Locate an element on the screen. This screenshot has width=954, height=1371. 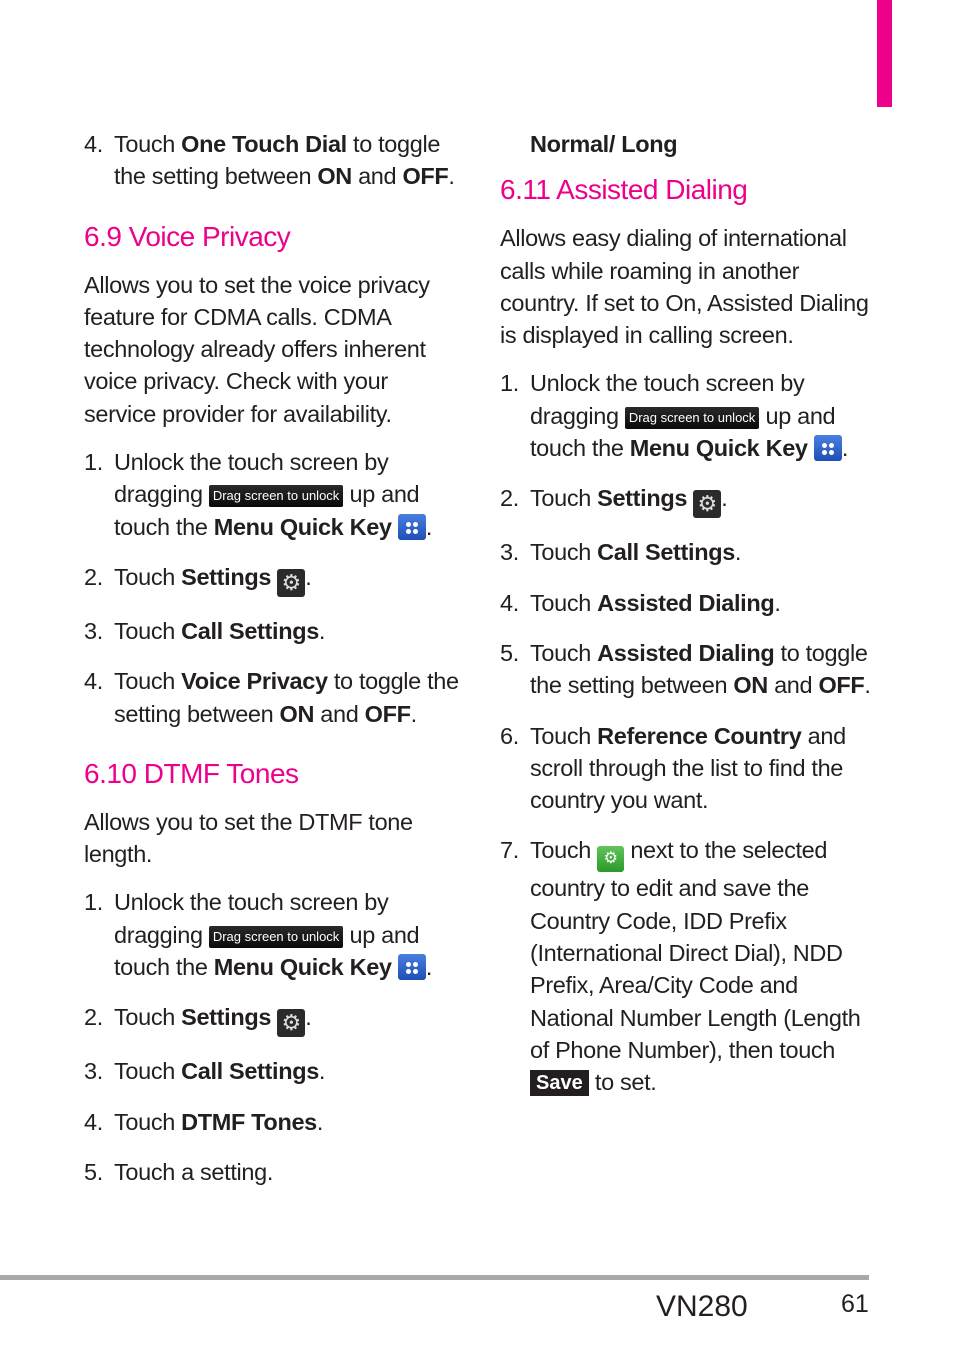
continued-options: Normal/ Long is located at coordinates (604, 144).